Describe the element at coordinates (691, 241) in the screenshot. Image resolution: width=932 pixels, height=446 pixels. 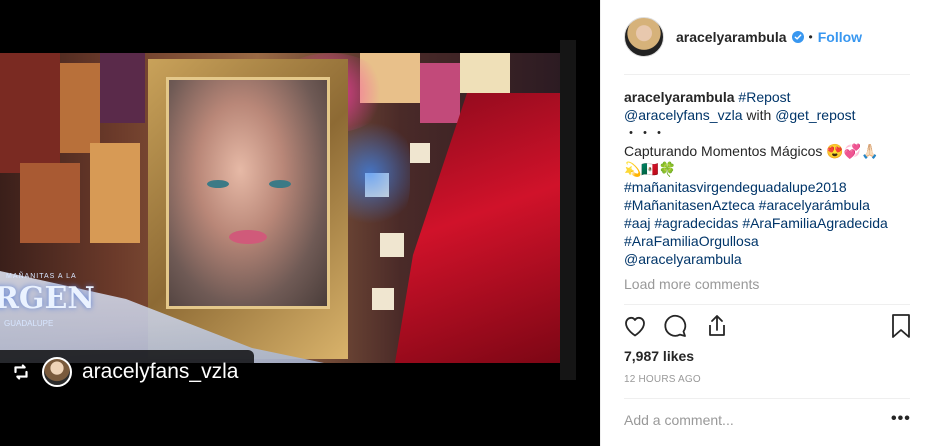
I see `hashtag-link: #AraFamiliaOrgullosa` at that location.